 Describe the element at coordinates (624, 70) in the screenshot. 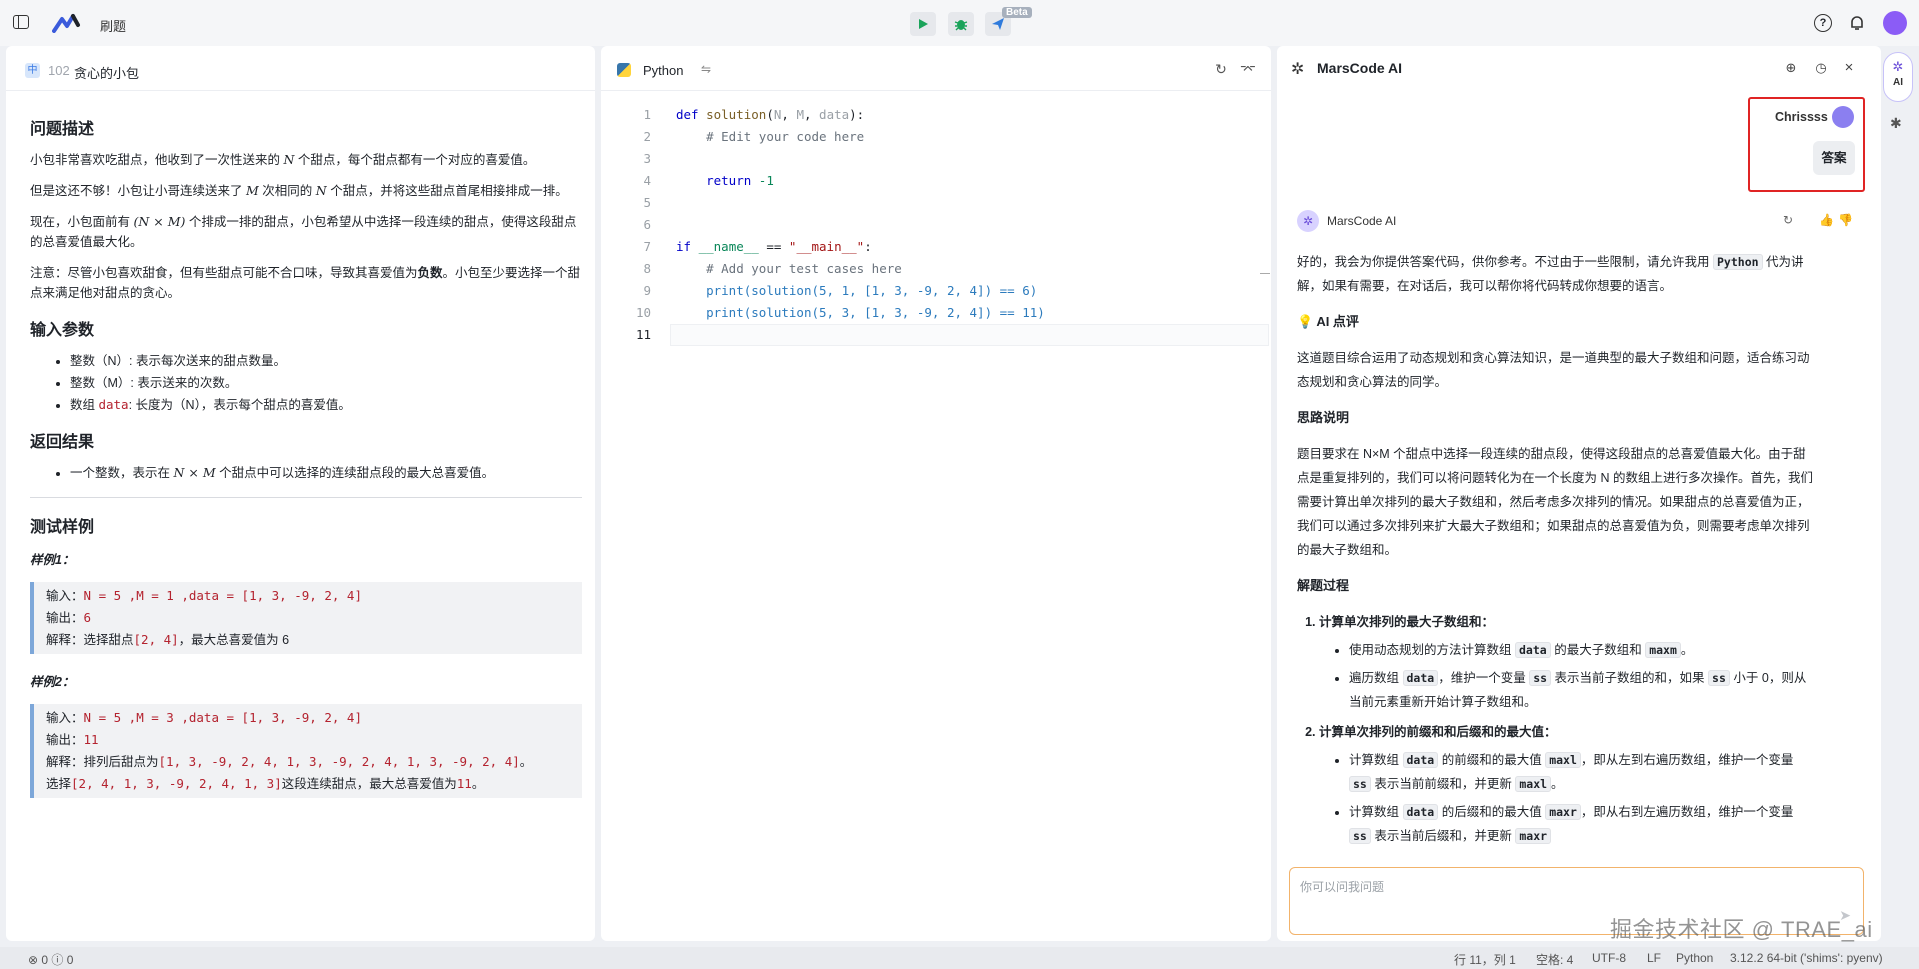

I see `python-icon` at that location.